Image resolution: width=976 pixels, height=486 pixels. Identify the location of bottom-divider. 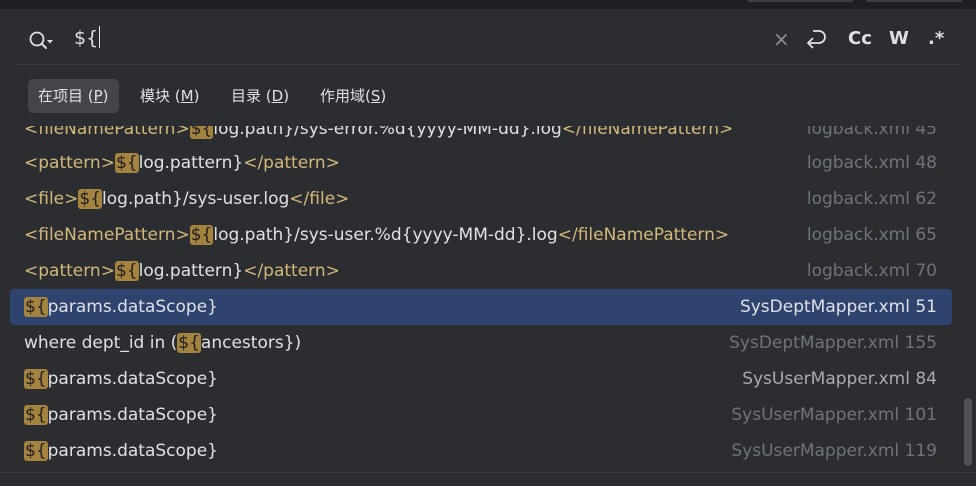
(488, 472).